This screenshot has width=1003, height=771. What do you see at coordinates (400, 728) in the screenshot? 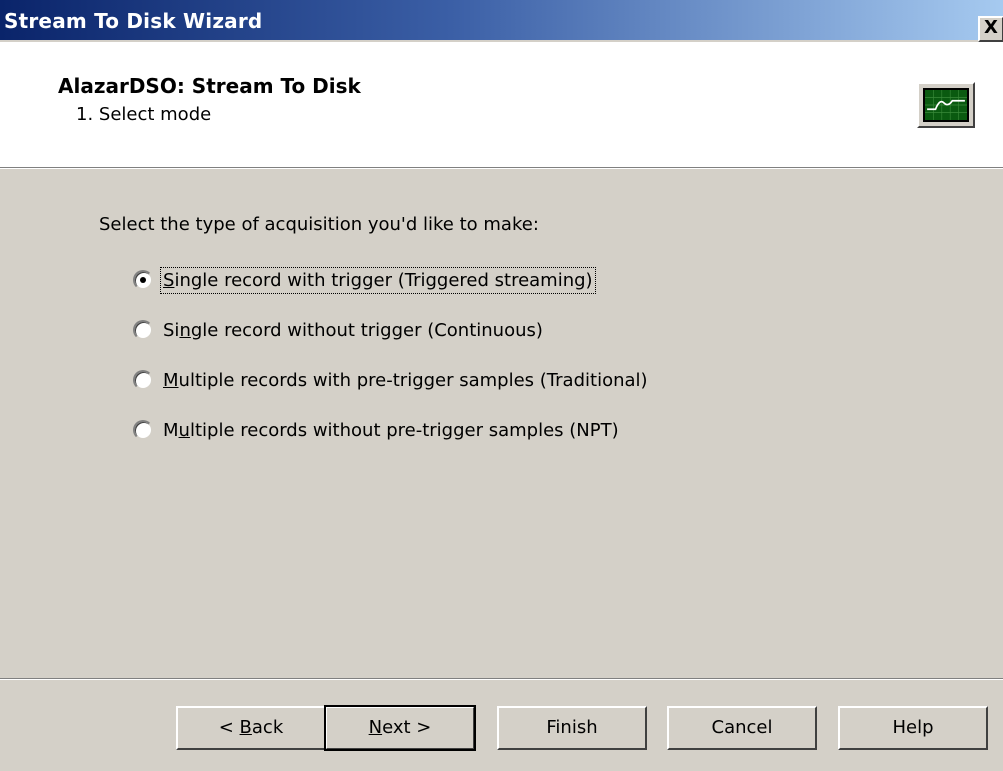
I see `next-button: Next >` at bounding box center [400, 728].